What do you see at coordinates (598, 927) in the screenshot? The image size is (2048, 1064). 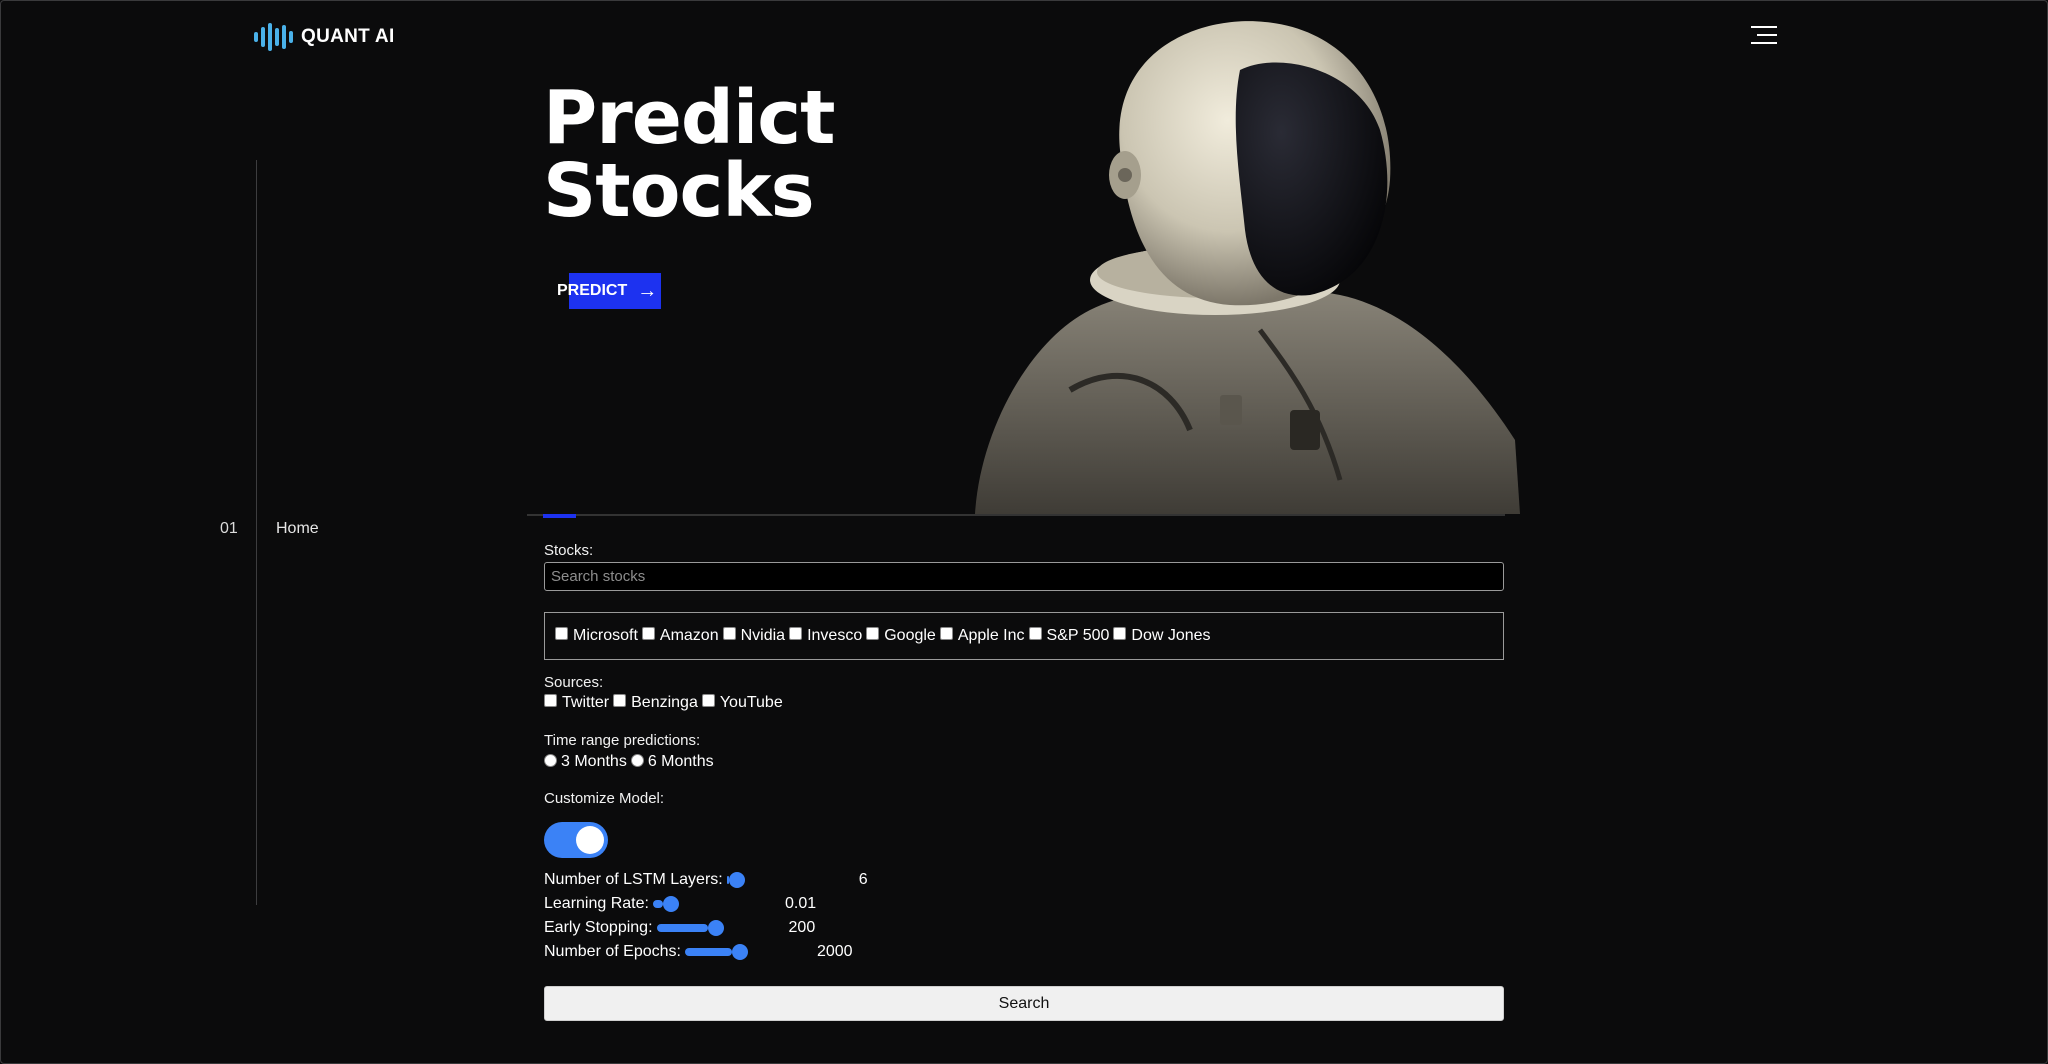 I see `slider-label: Early Stopping:` at bounding box center [598, 927].